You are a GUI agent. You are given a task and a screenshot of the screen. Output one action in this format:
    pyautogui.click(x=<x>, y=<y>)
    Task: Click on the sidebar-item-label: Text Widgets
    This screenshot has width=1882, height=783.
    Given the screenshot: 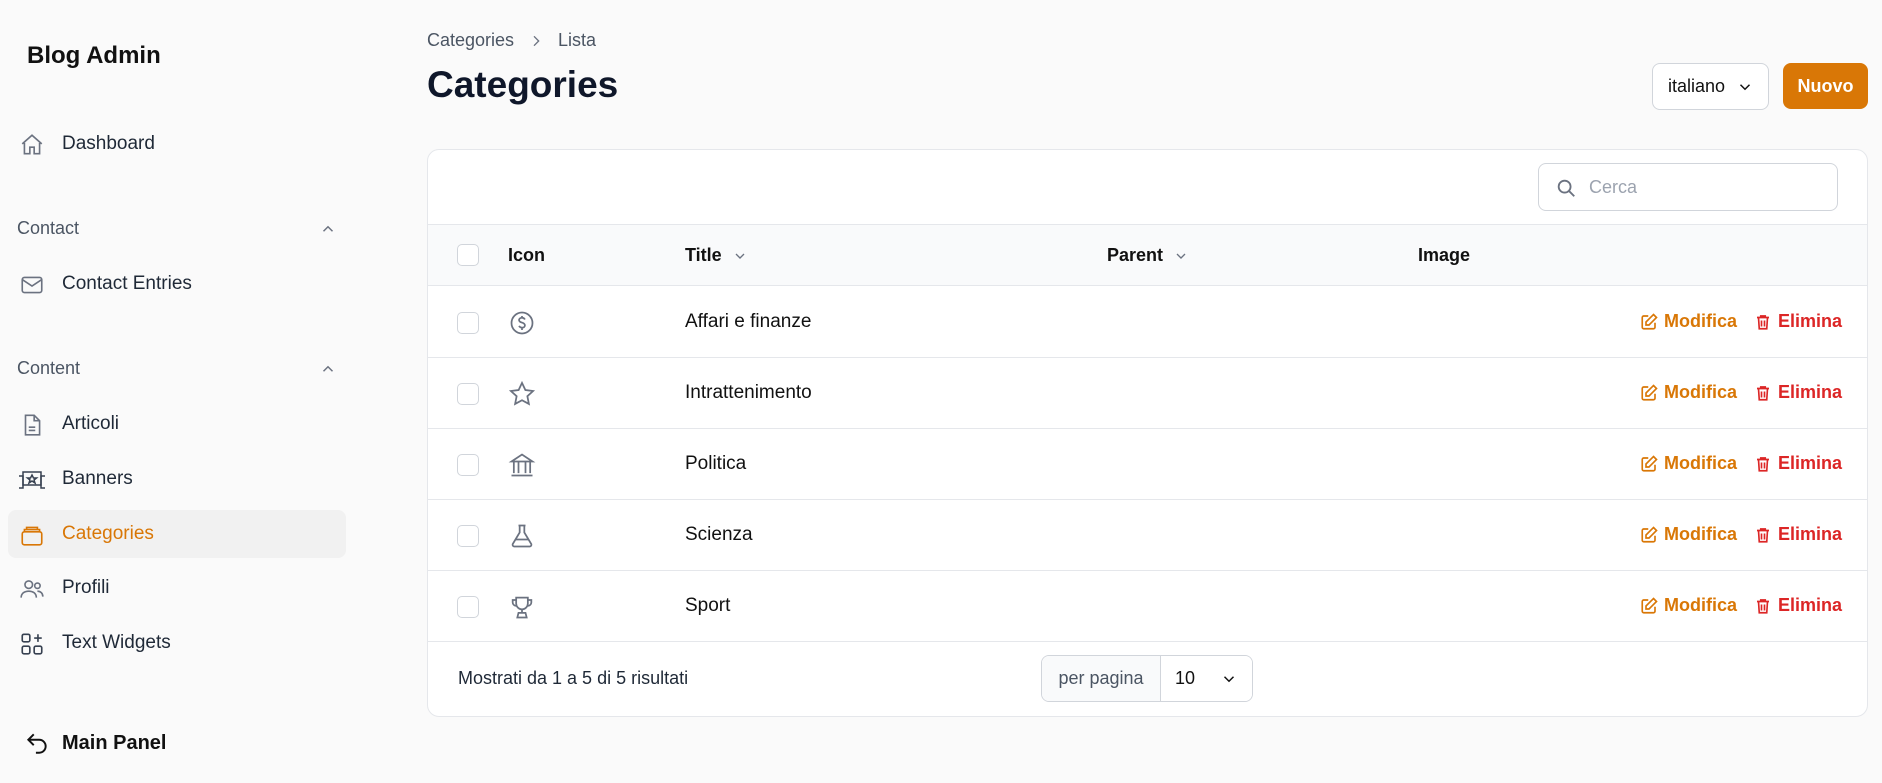 What is the action you would take?
    pyautogui.click(x=116, y=642)
    